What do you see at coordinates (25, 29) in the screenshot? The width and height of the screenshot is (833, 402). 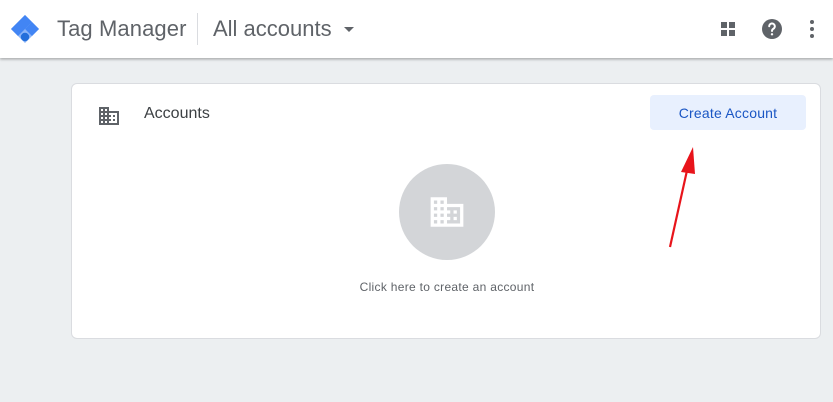 I see `tag-manager-logo-icon` at bounding box center [25, 29].